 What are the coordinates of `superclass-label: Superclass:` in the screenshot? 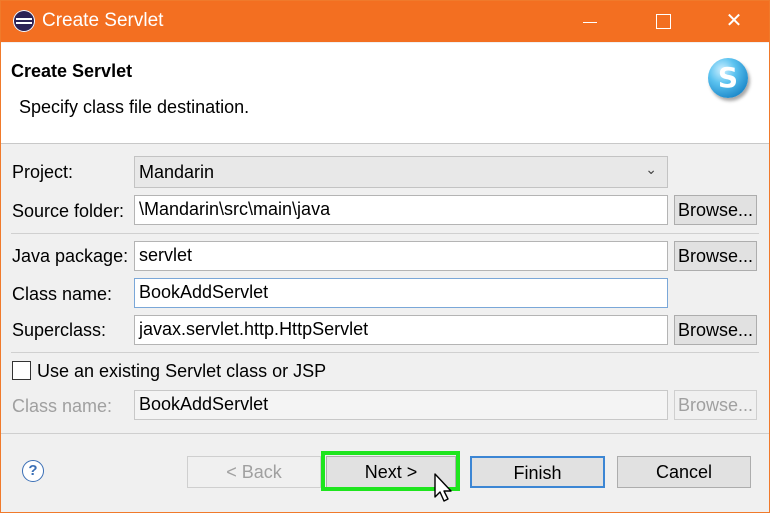 It's located at (59, 330).